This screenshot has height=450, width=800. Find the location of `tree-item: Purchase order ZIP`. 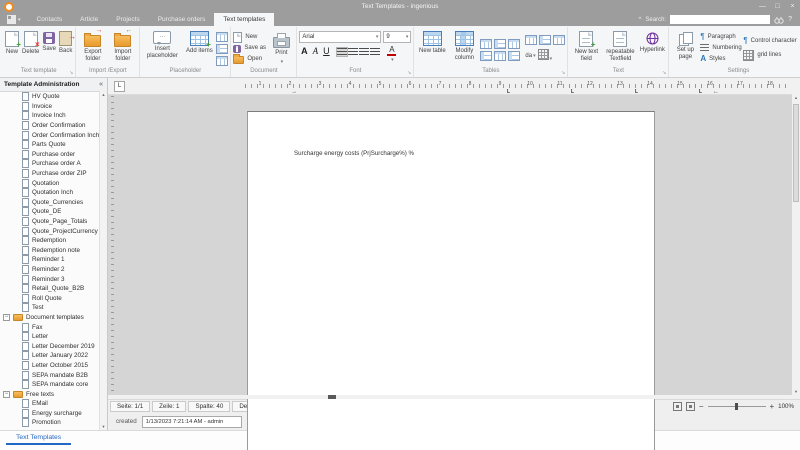

tree-item: Purchase order ZIP is located at coordinates (53, 174).